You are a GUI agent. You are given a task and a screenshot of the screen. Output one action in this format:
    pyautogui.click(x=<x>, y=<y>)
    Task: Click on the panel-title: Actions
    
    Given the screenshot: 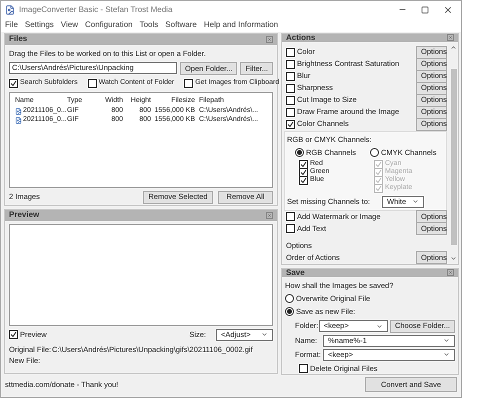 What is the action you would take?
    pyautogui.click(x=301, y=38)
    